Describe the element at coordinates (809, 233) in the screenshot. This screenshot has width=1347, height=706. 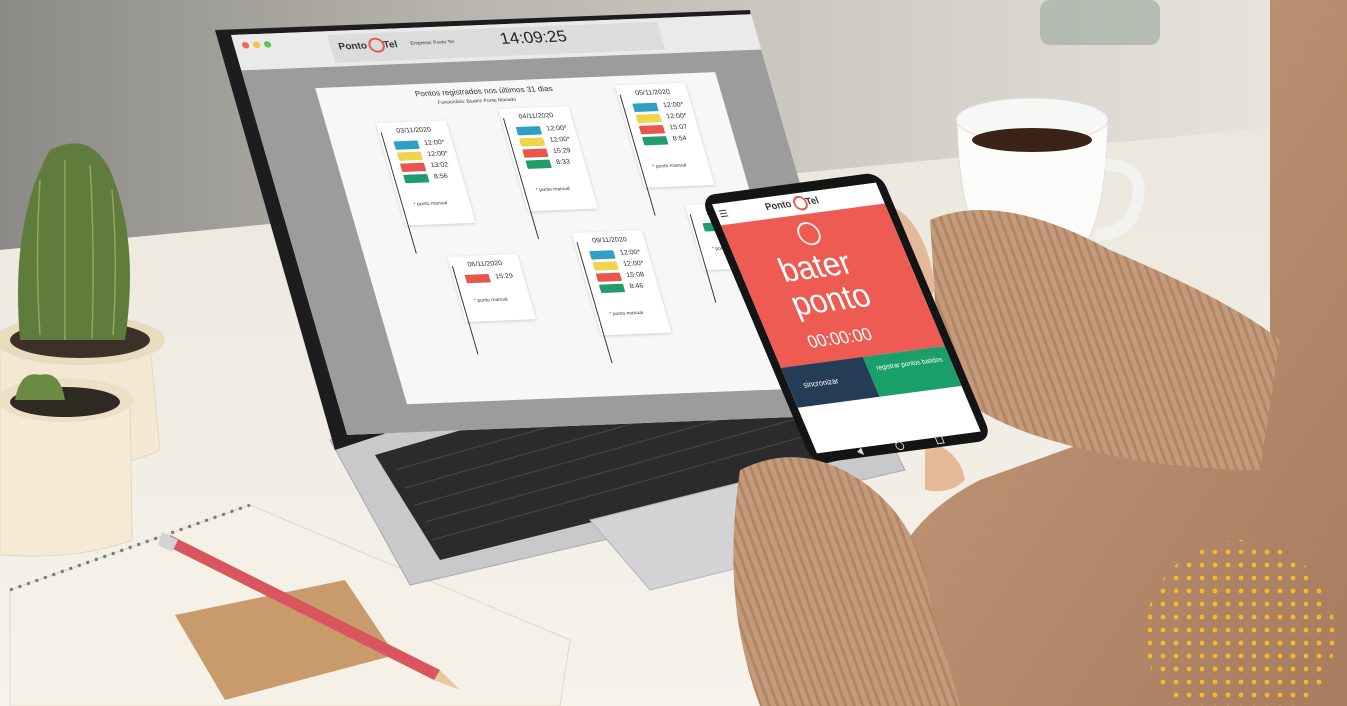
I see `stopwatch-icon` at that location.